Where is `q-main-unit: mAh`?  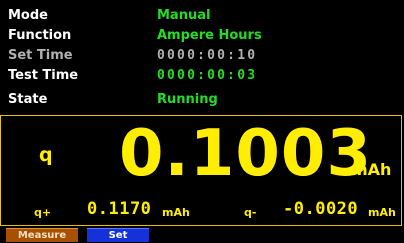 q-main-unit: mAh is located at coordinates (371, 169).